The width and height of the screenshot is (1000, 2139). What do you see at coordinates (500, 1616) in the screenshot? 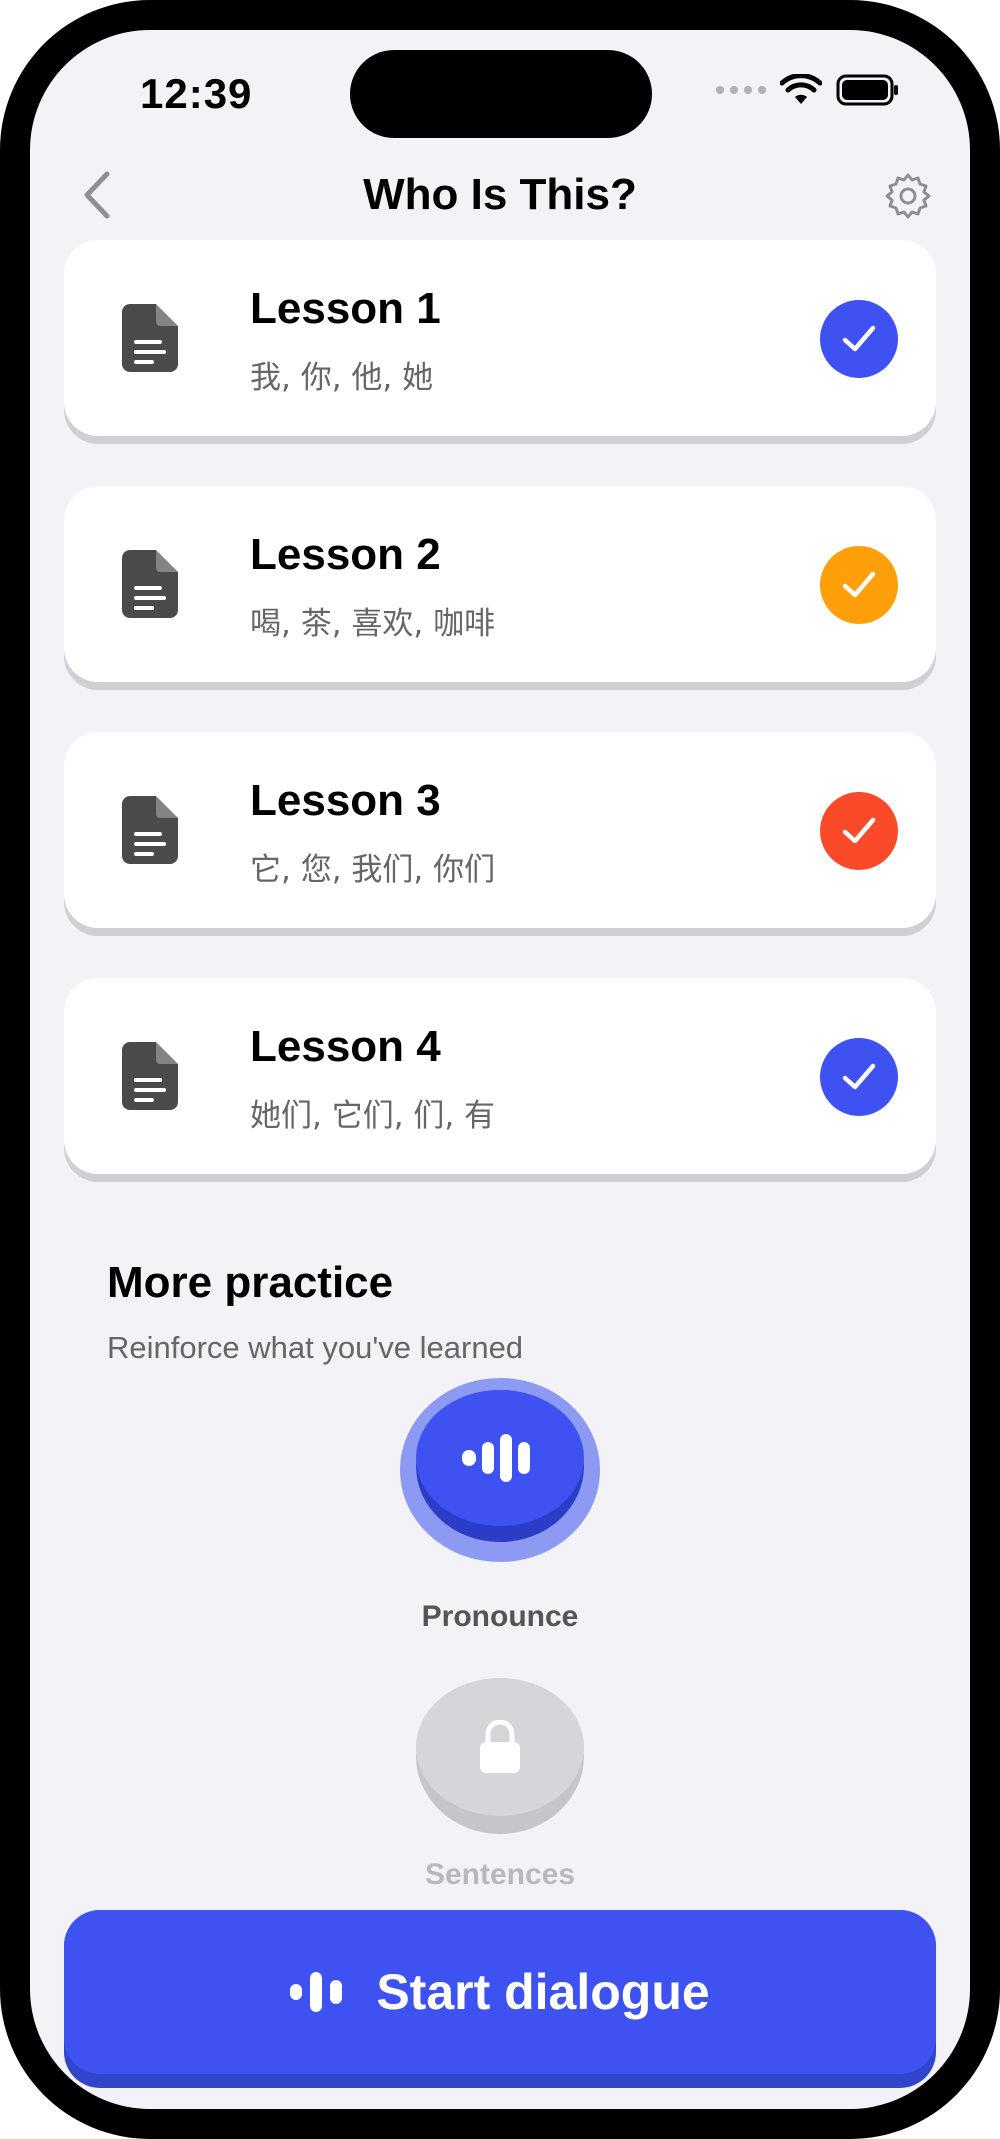
I see `pronounce-label: Pronounce` at bounding box center [500, 1616].